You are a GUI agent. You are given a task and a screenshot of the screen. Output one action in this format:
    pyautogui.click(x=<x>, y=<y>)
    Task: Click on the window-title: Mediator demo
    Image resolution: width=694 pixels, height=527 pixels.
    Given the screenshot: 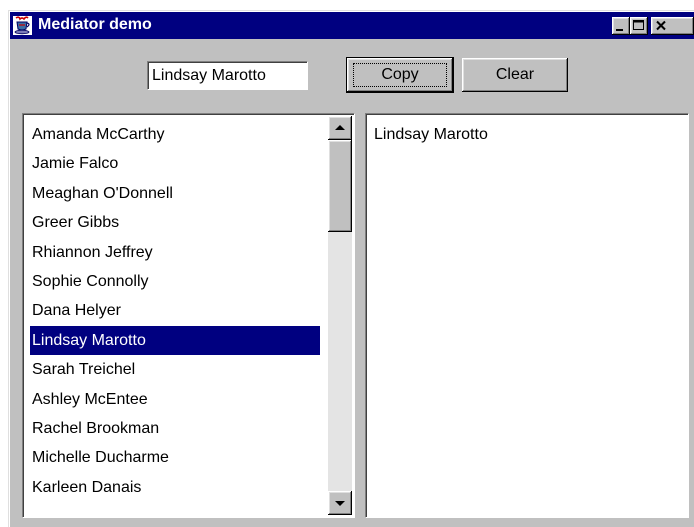 What is the action you would take?
    pyautogui.click(x=95, y=24)
    